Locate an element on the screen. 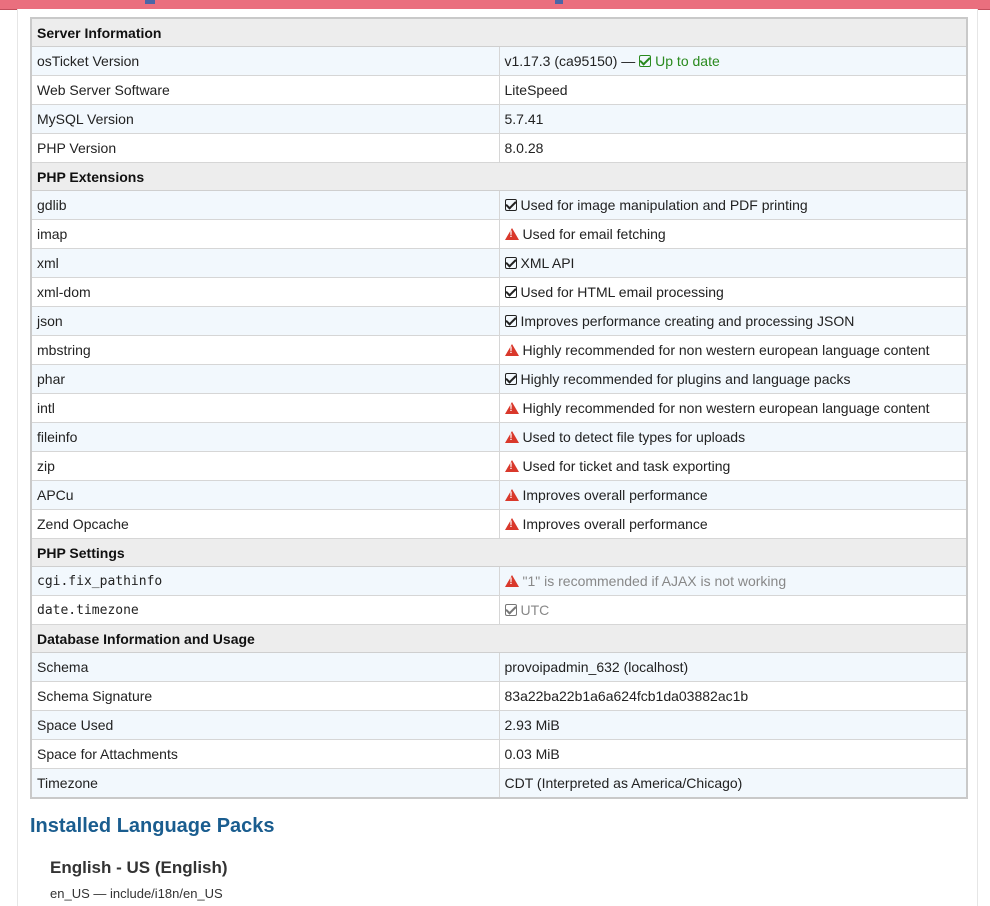 This screenshot has width=990, height=906. row-key: PHP Version is located at coordinates (265, 148).